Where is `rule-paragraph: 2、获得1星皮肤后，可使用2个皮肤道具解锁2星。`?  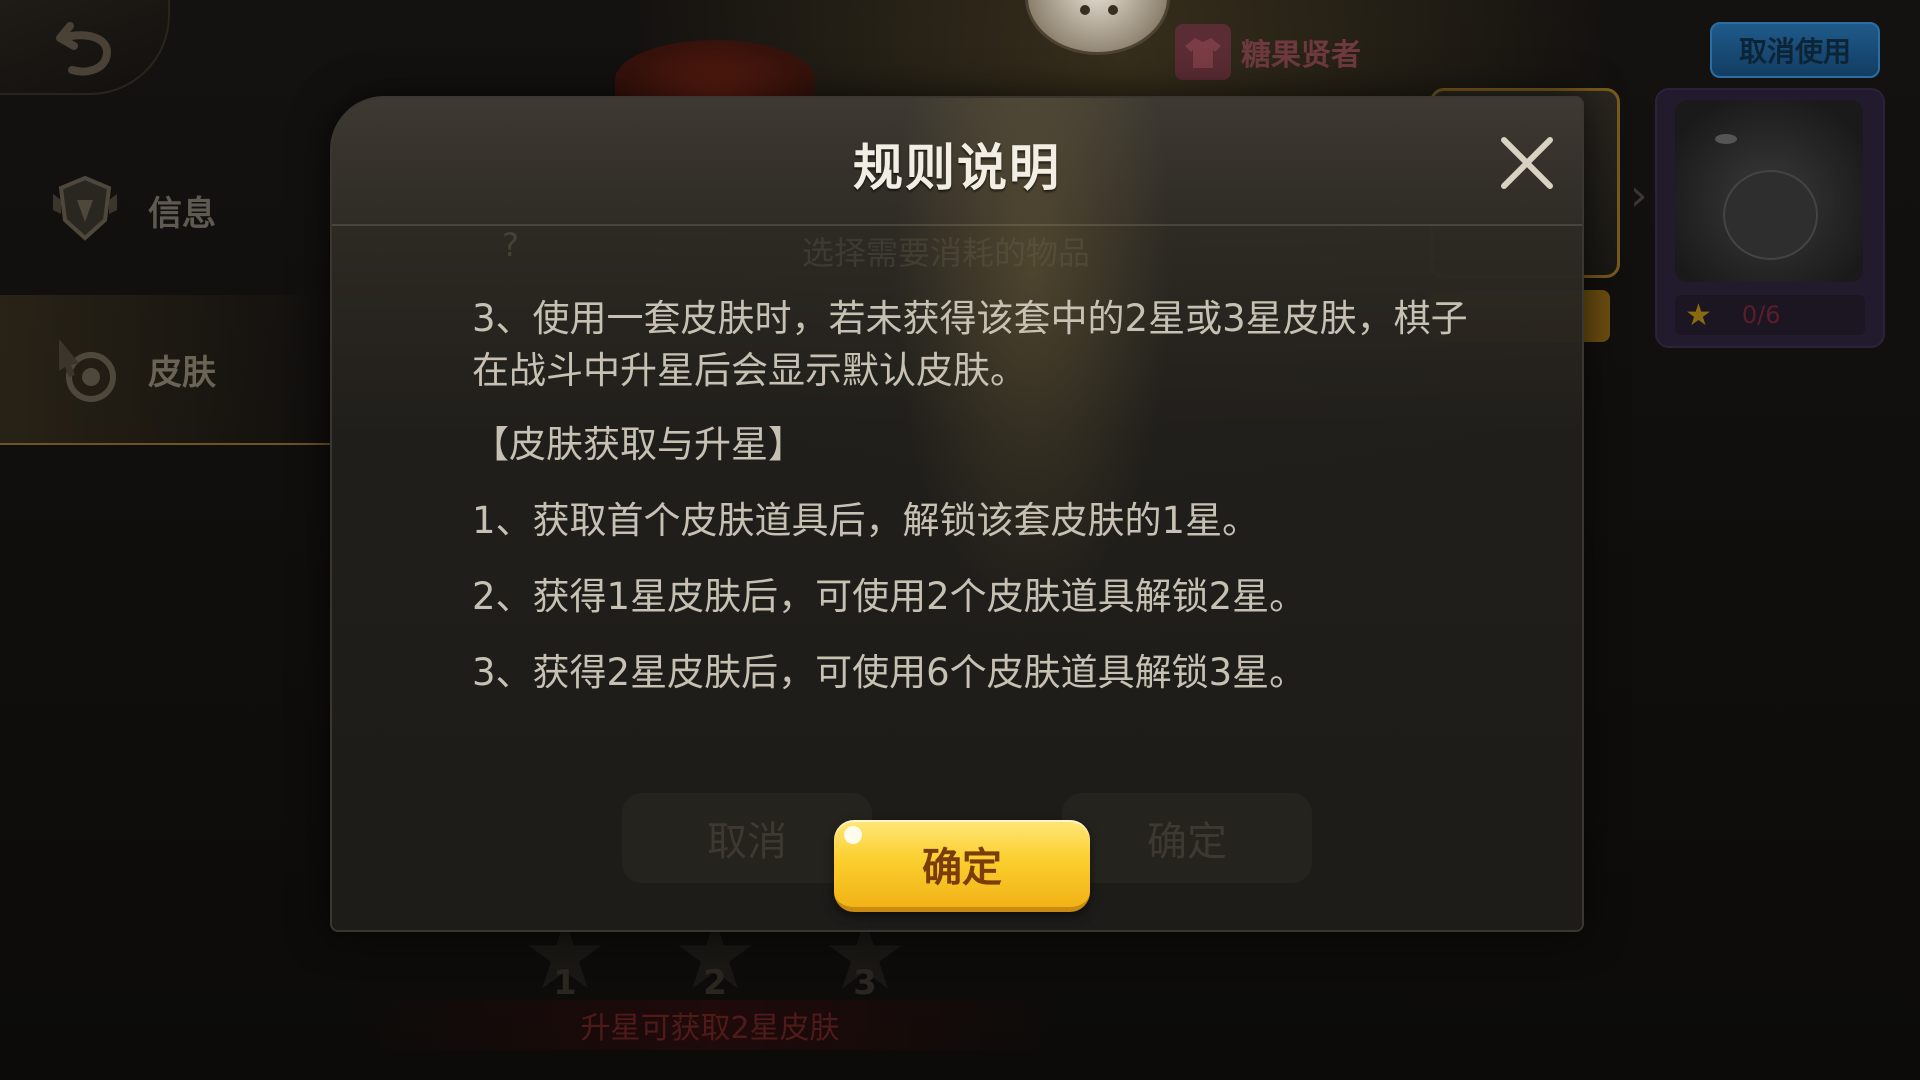 rule-paragraph: 2、获得1星皮肤后，可使用2个皮肤道具解锁2星。 is located at coordinates (889, 596).